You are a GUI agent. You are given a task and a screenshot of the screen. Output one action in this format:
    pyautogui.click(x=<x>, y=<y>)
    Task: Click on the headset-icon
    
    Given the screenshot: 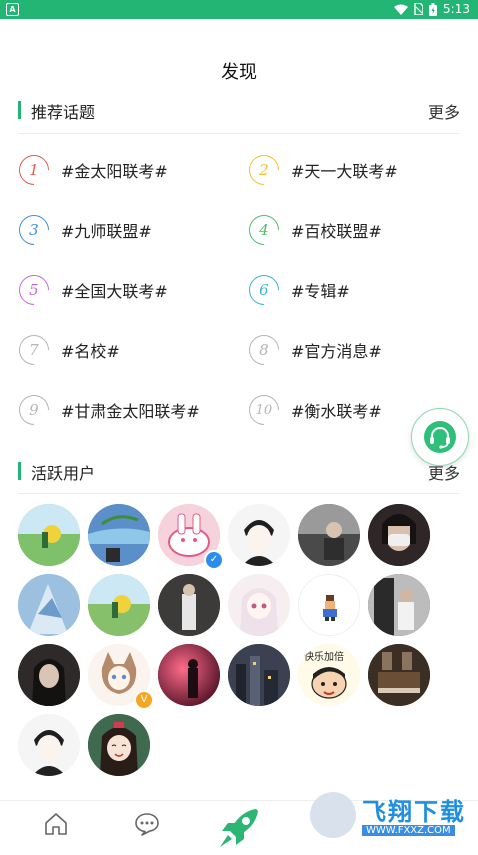 What is the action you would take?
    pyautogui.click(x=440, y=437)
    